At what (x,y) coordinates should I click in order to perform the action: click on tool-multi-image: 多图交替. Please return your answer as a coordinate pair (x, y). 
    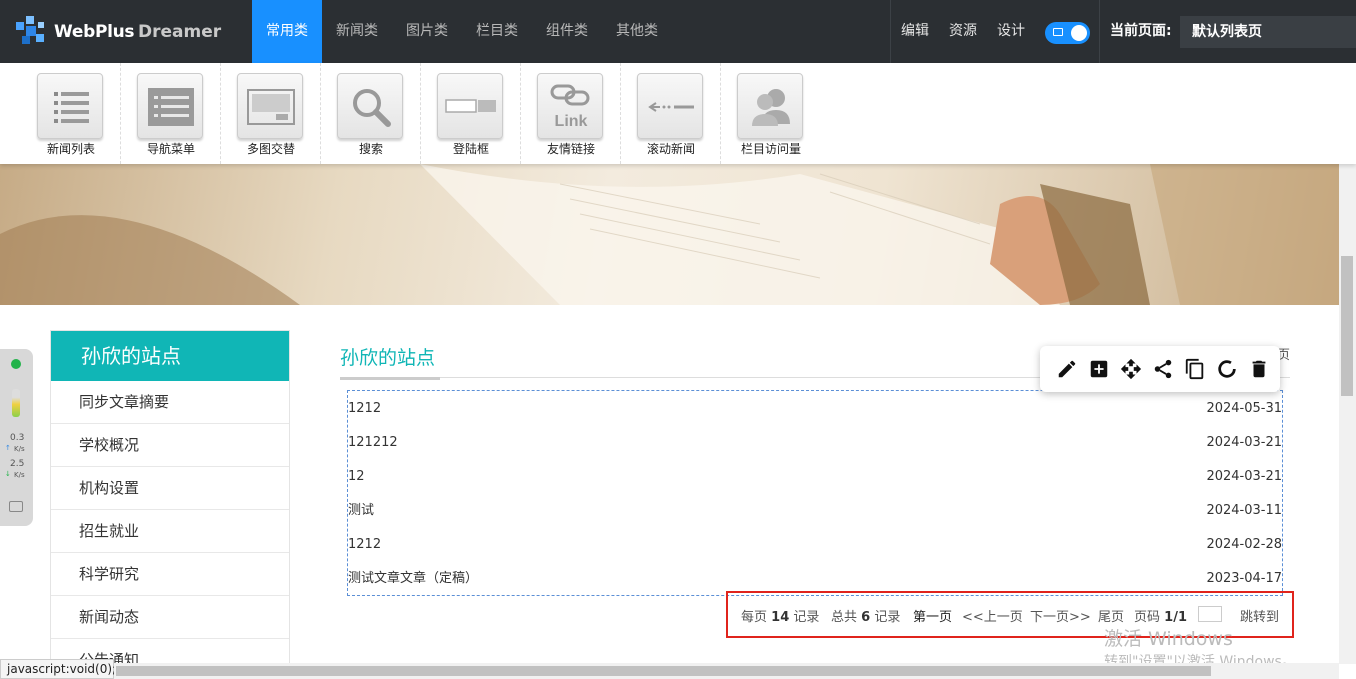
    Looking at the image, I should click on (271, 113).